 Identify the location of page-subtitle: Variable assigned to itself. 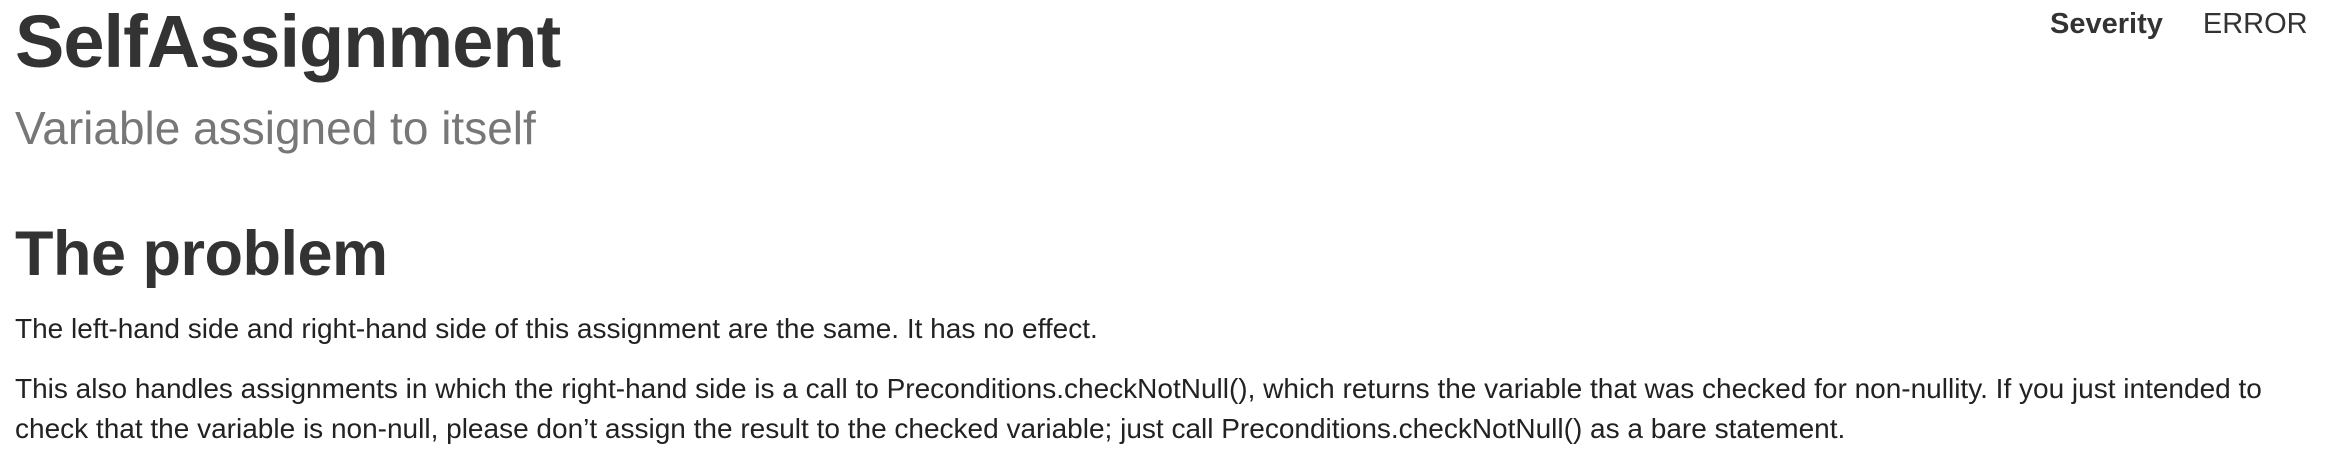
(275, 128).